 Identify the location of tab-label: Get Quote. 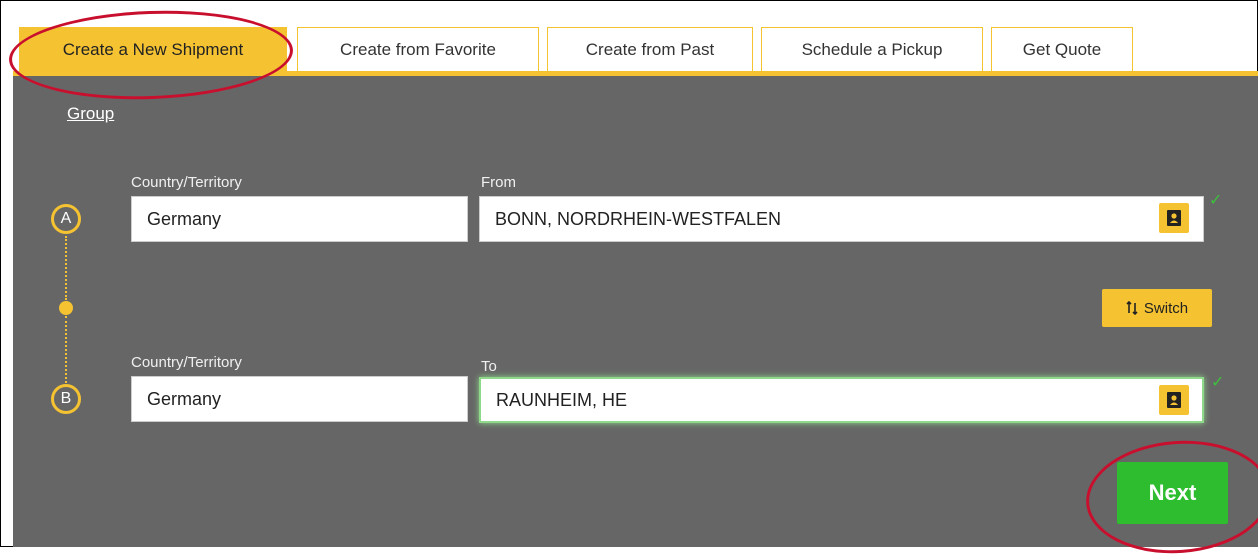
(1062, 49).